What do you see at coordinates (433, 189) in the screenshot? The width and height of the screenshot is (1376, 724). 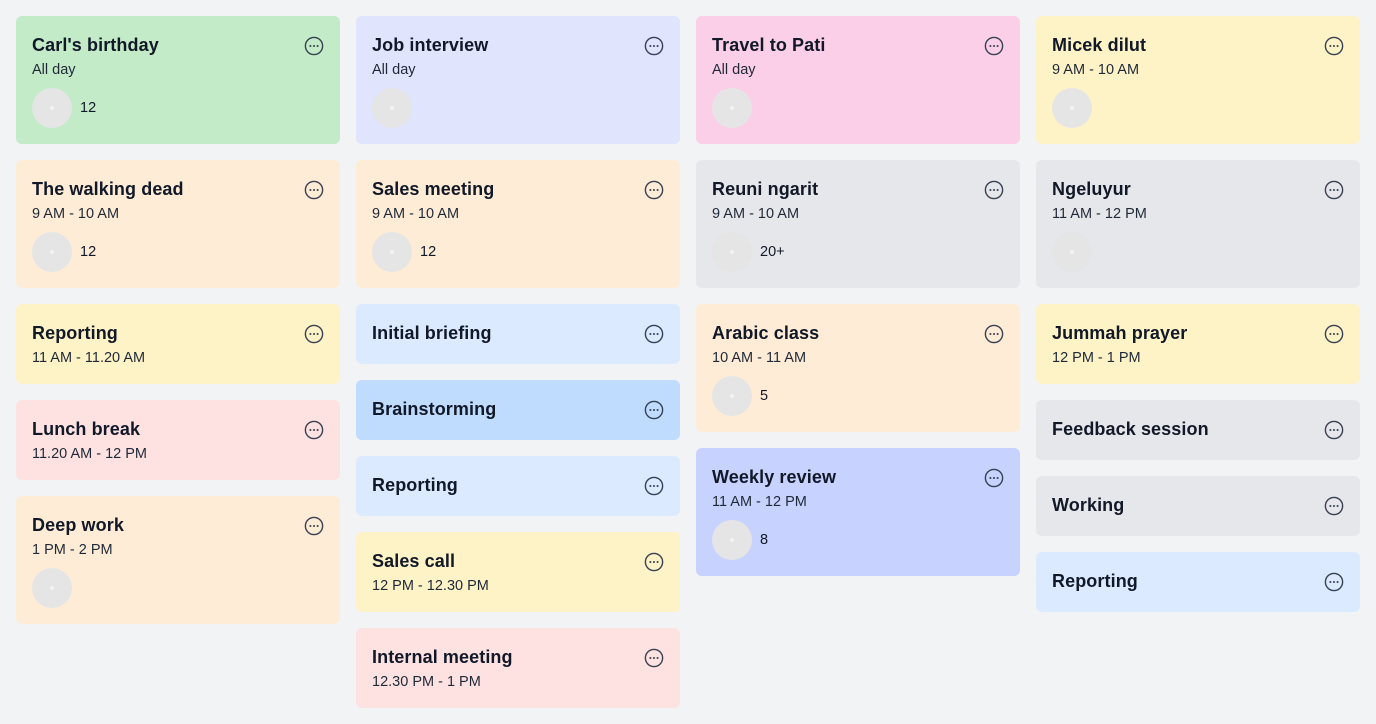 I see `event-title: Sales meeting` at bounding box center [433, 189].